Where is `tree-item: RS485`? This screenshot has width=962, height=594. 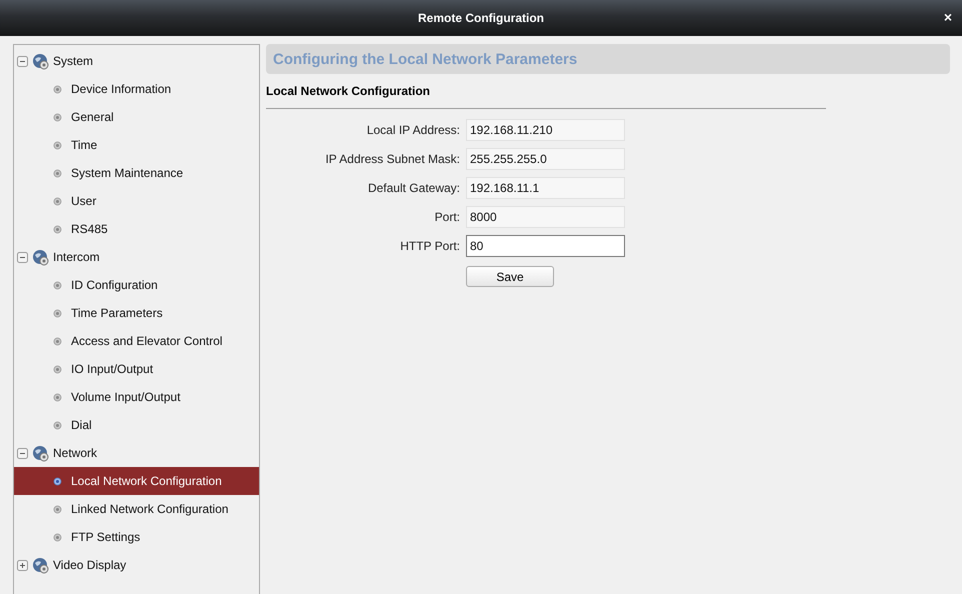 tree-item: RS485 is located at coordinates (136, 229).